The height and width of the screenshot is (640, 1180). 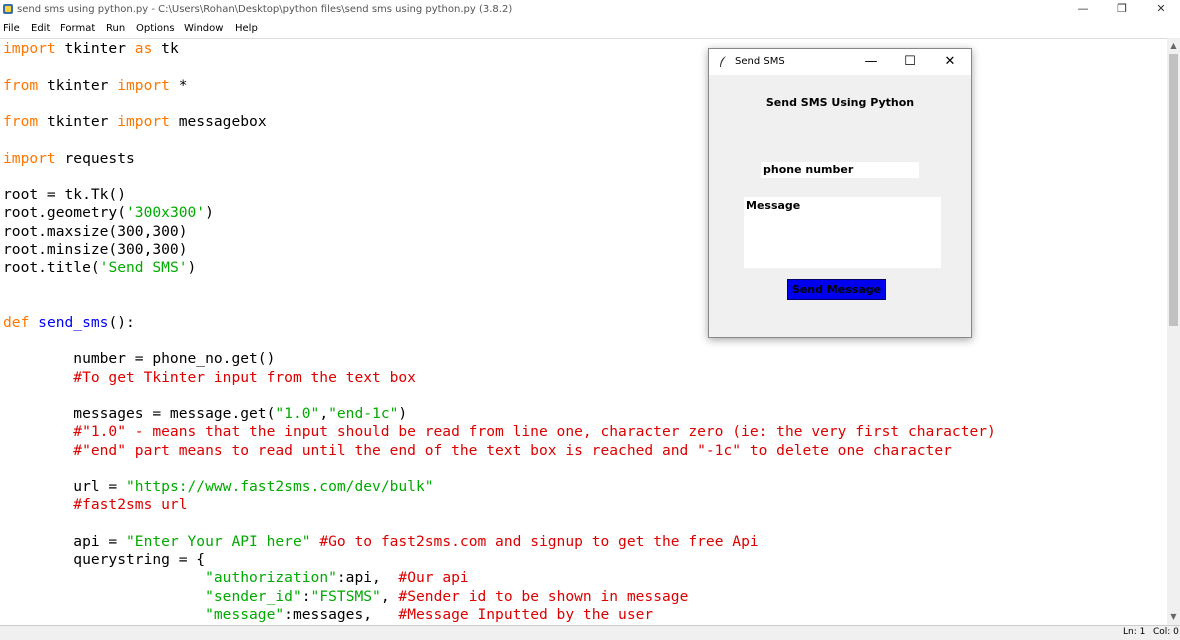 I want to click on code-token: "message", so click(x=245, y=614).